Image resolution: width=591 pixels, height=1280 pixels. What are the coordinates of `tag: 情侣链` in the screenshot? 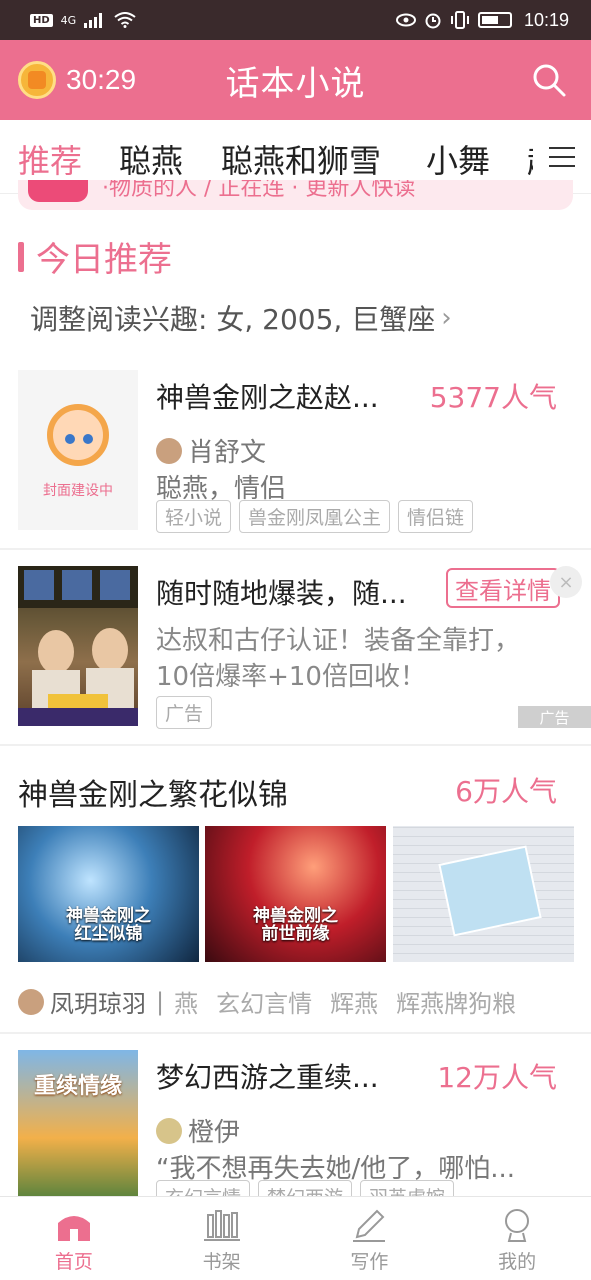 It's located at (436, 516).